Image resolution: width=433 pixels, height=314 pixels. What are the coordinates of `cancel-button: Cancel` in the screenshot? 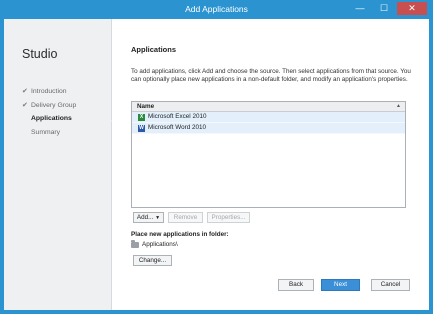 It's located at (390, 285).